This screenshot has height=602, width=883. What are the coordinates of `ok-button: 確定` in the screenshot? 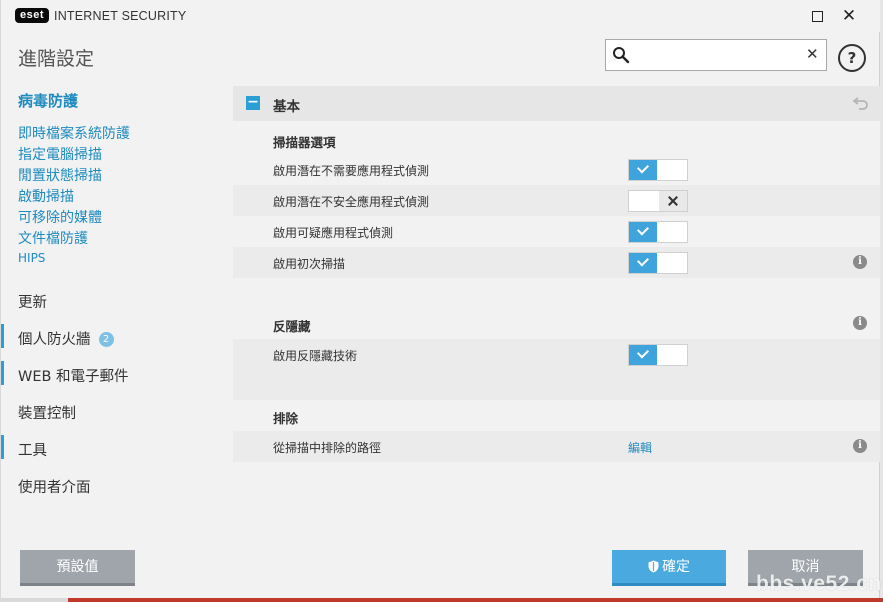 It's located at (669, 568).